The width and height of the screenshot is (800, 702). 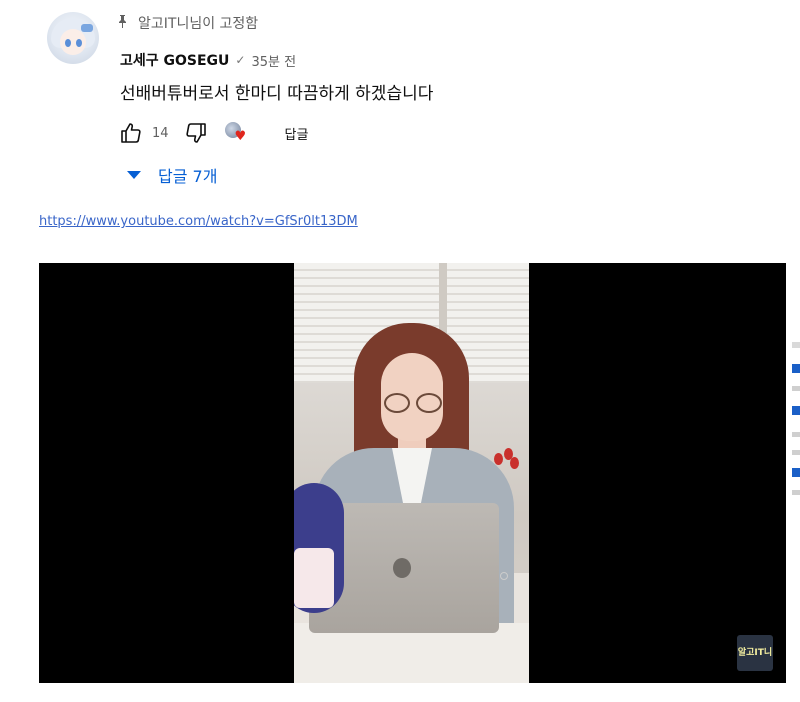 What do you see at coordinates (198, 24) in the screenshot?
I see `pinned-text: 알고IT니님이 고정함` at bounding box center [198, 24].